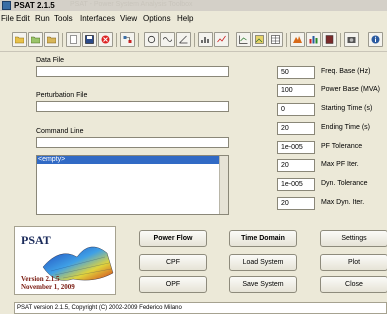 The image size is (387, 314). I want to click on dyn-tolerance-field: 1e-005, so click(296, 184).